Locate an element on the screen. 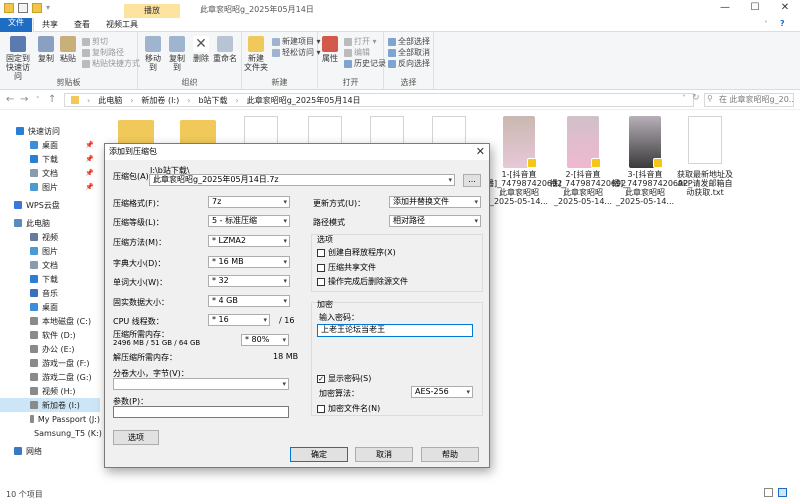 The height and width of the screenshot is (502, 800). customize-qat-icon: ▾ is located at coordinates (48, 8).